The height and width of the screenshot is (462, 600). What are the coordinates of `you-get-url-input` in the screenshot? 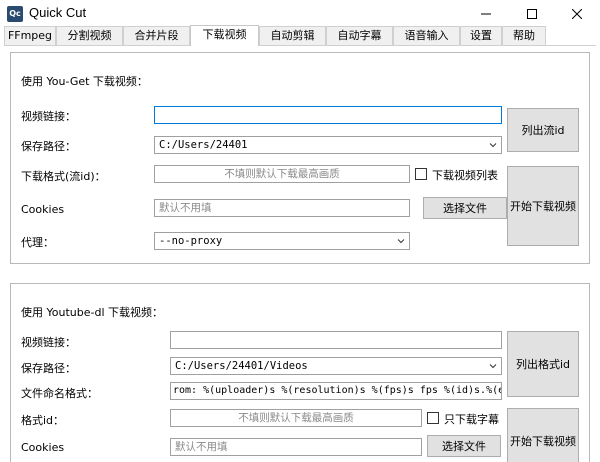 It's located at (328, 115).